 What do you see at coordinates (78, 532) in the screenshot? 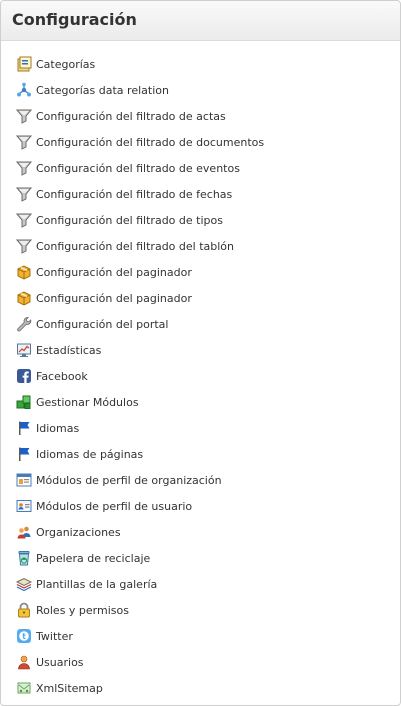
I see `menu-item-label: Organizaciones` at bounding box center [78, 532].